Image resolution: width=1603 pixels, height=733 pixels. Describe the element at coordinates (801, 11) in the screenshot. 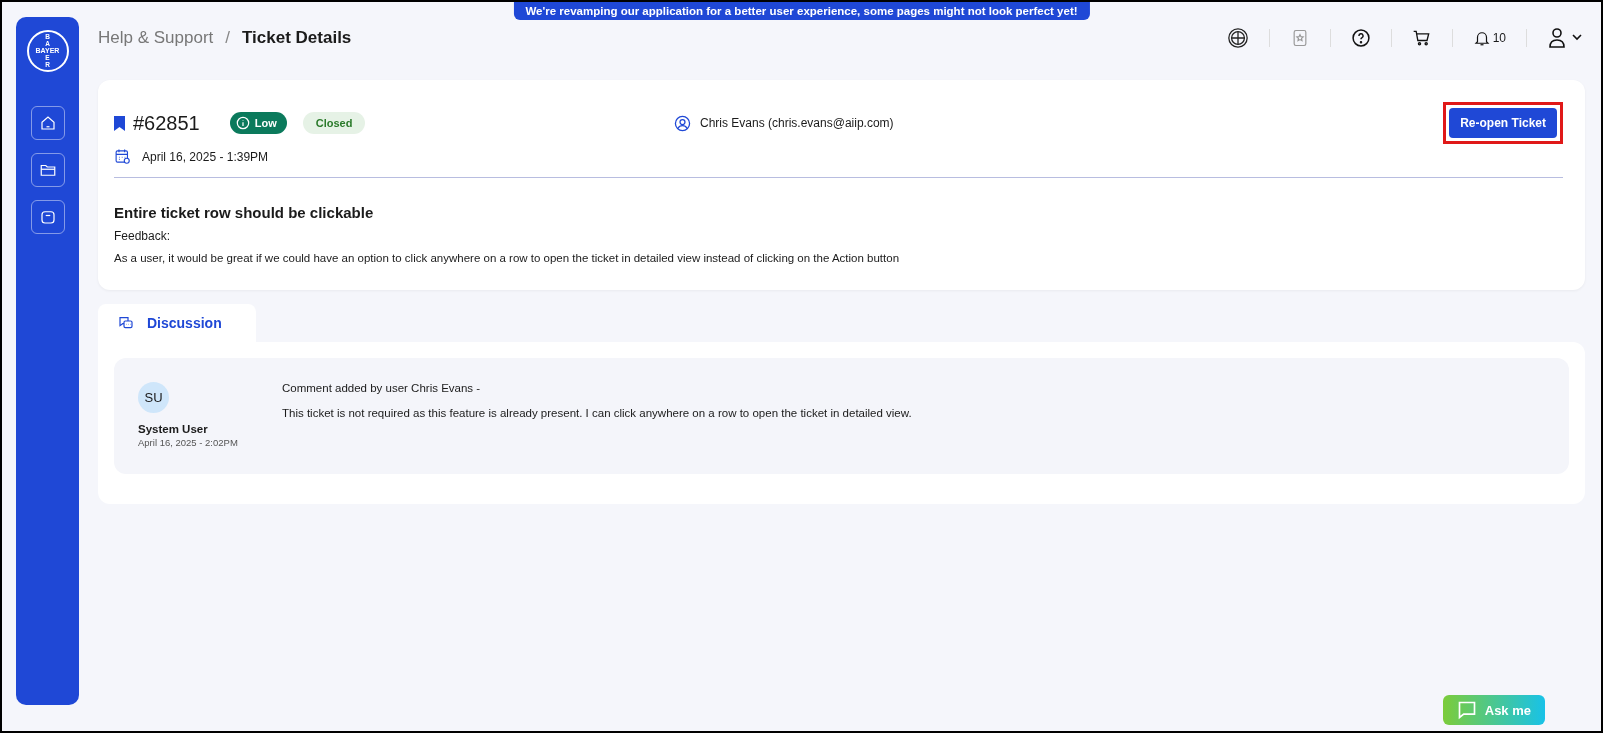

I see `announcement-banner: We're revamping our application for a better user experience, some pages might not look perfect yet!` at that location.